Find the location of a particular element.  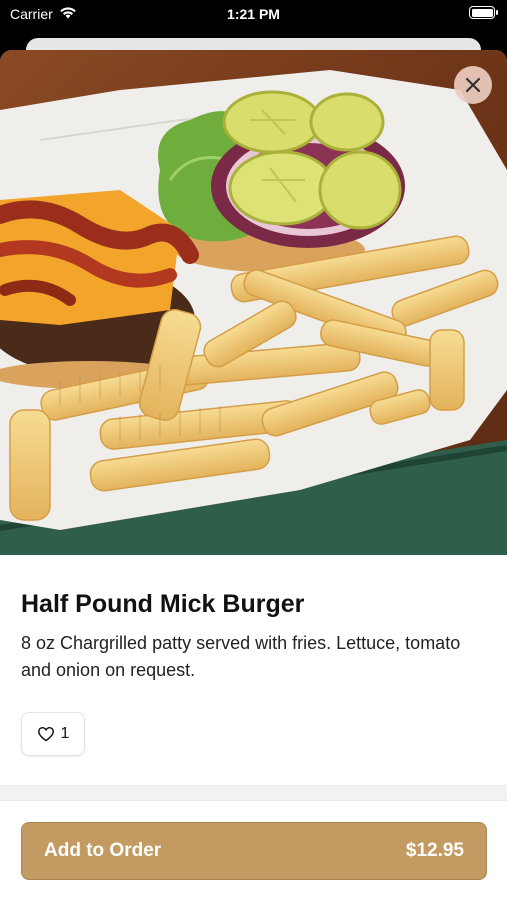

close-button is located at coordinates (473, 85).